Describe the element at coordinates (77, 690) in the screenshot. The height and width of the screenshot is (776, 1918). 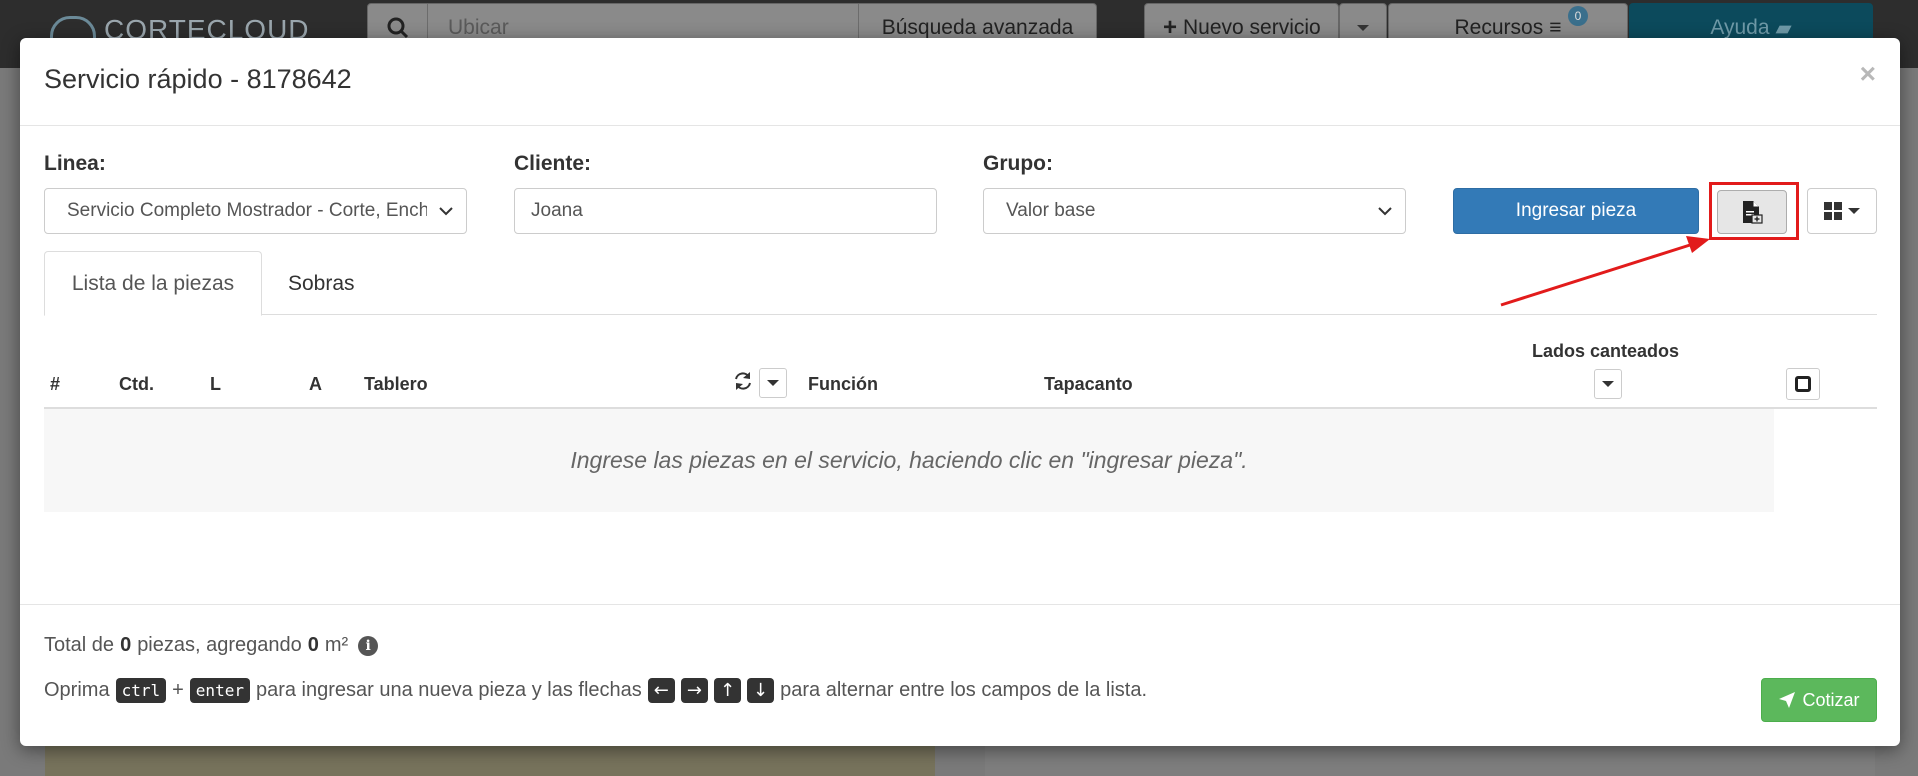
I see `hint-prefix: Oprima` at that location.